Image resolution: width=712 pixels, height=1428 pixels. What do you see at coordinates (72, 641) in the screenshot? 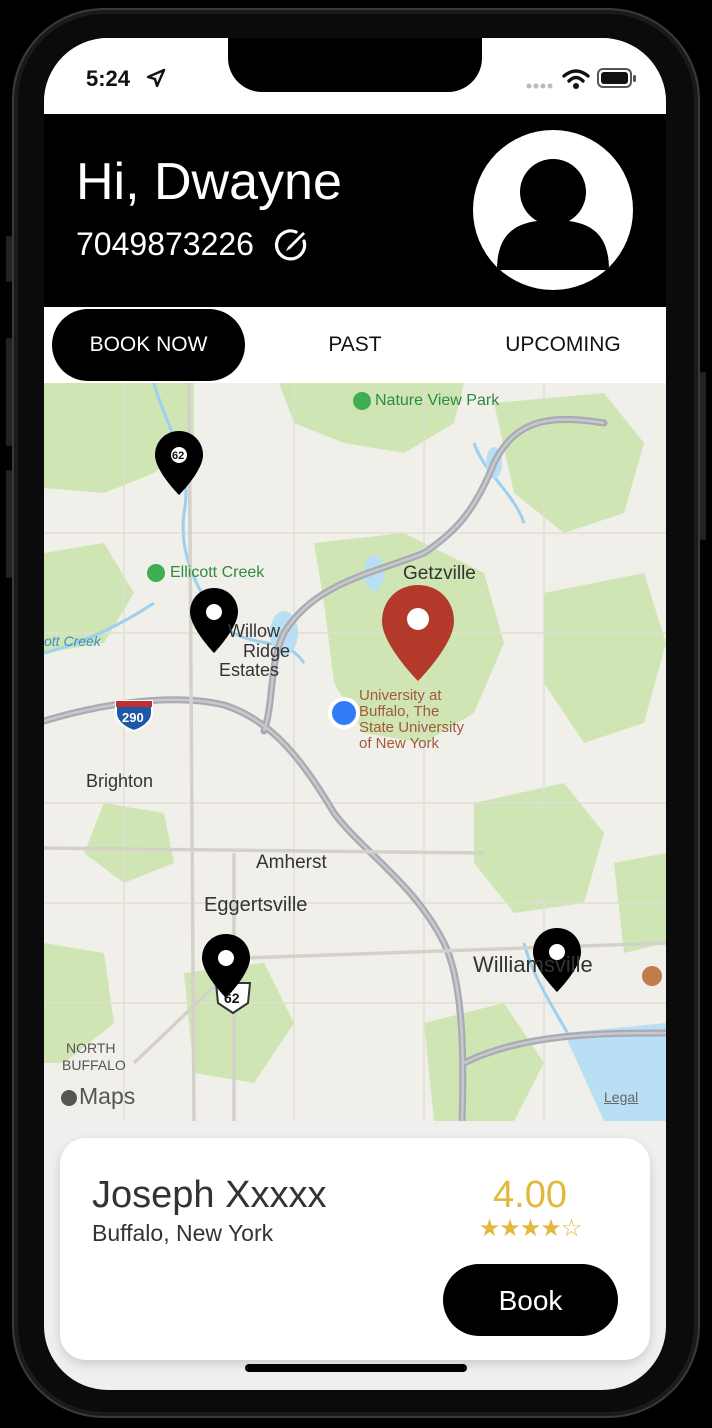
I see `map-label-creek: ott Creek` at bounding box center [72, 641].